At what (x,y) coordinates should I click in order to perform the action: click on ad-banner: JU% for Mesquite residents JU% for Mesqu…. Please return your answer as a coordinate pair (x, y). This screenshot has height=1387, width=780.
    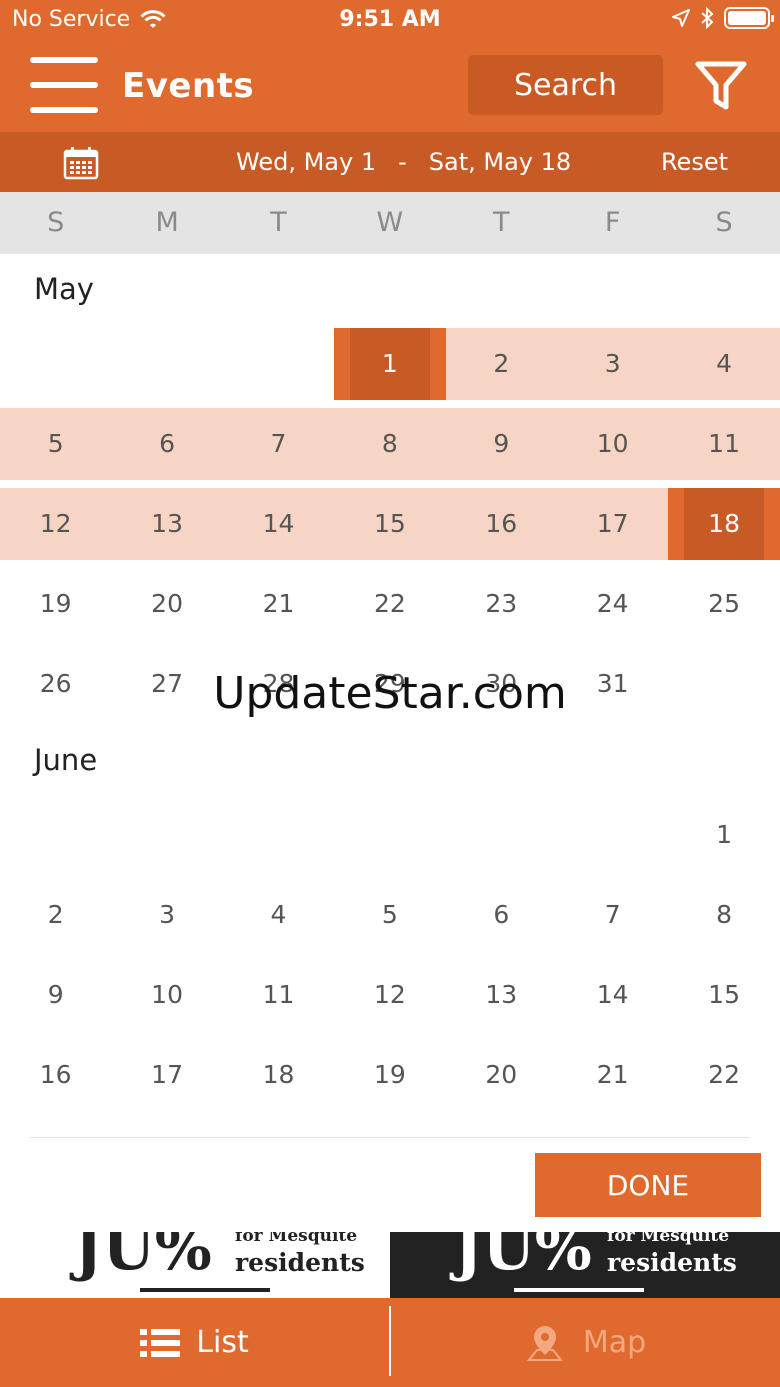
    Looking at the image, I should click on (390, 1265).